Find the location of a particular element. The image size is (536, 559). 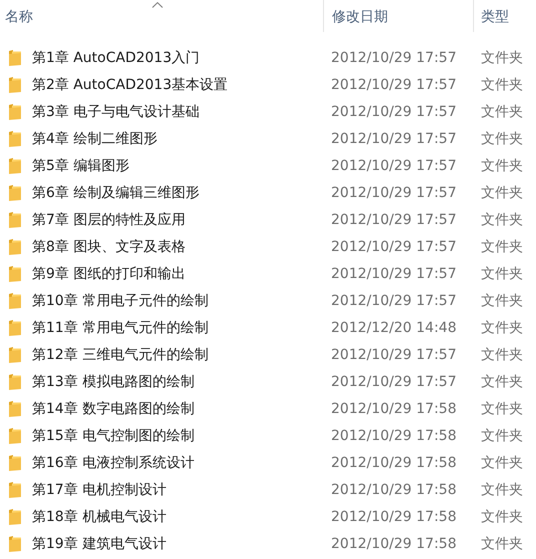

folder-name: 第18章 机械电气设计 is located at coordinates (99, 517).